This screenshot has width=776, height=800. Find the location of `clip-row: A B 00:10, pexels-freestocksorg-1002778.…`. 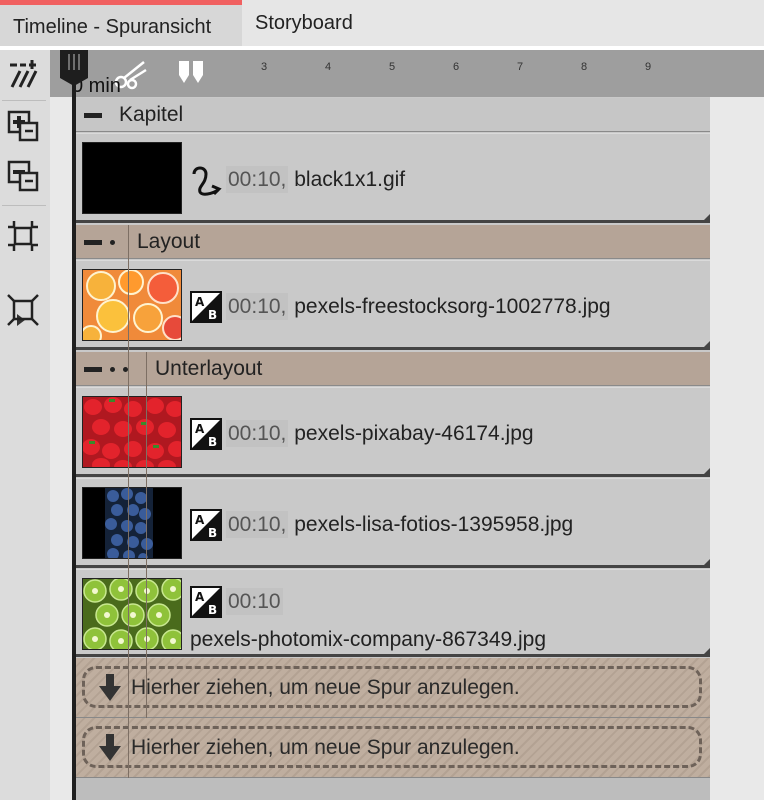

clip-row: A B 00:10, pexels-freestocksorg-1002778.… is located at coordinates (393, 305).